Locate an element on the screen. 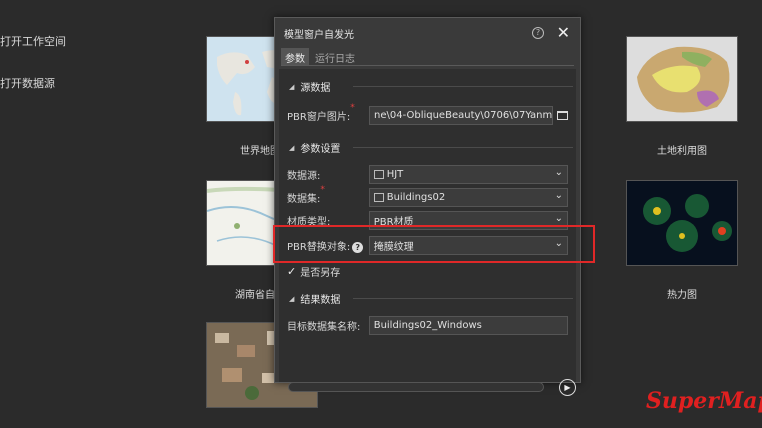  folder-icon is located at coordinates (562, 115).